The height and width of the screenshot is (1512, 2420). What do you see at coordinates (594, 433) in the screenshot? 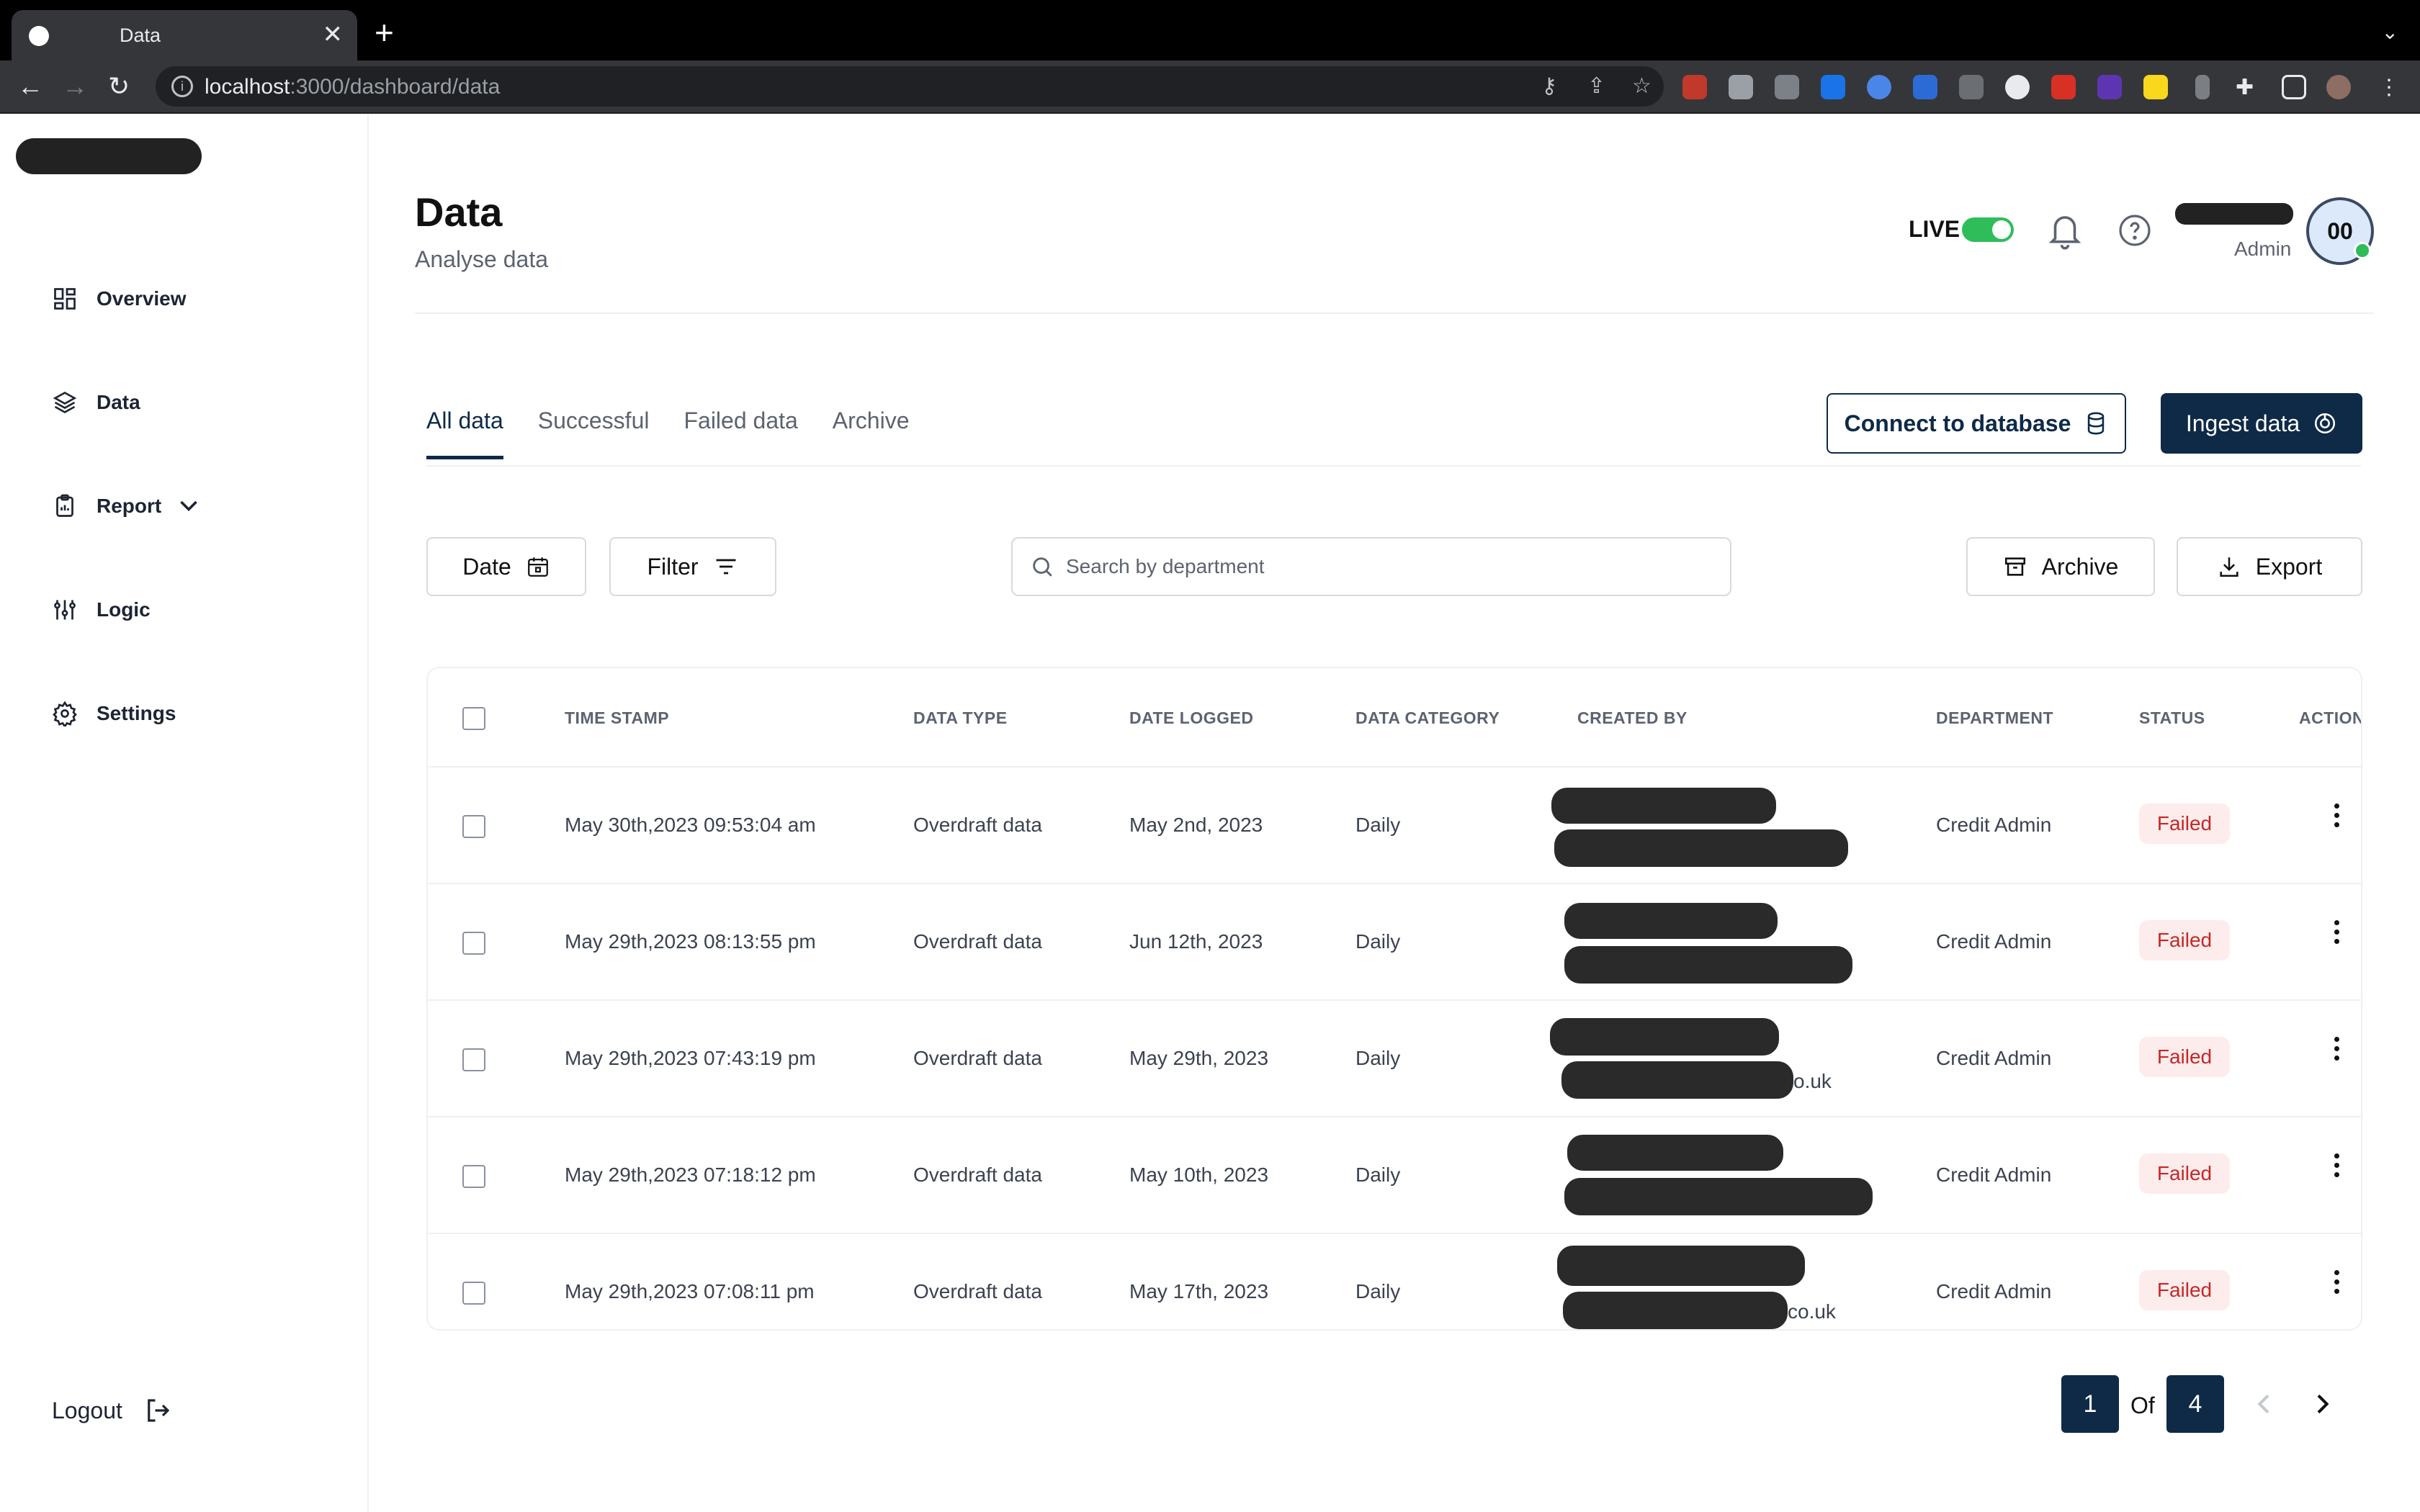
I see `tab-successful: Successful` at bounding box center [594, 433].